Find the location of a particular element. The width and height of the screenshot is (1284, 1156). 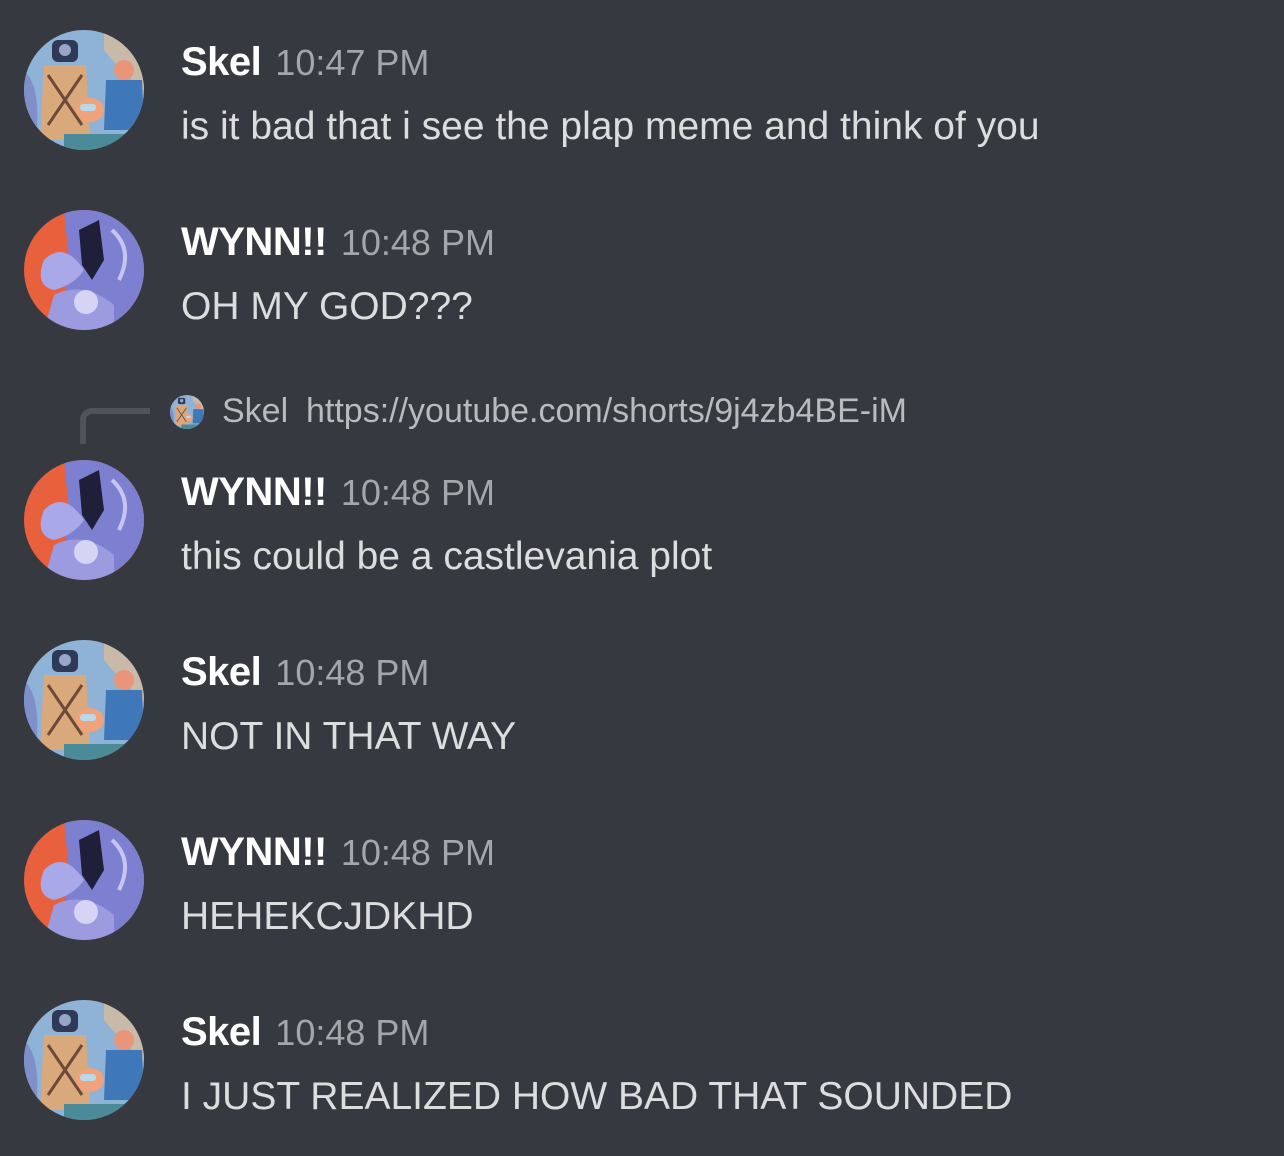

timestamp: 10:47 PM is located at coordinates (352, 62).